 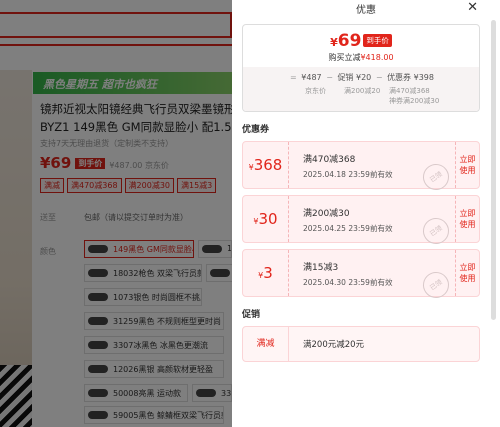 I want to click on sublabel-coupon2: 神券满200减30, so click(x=414, y=101).